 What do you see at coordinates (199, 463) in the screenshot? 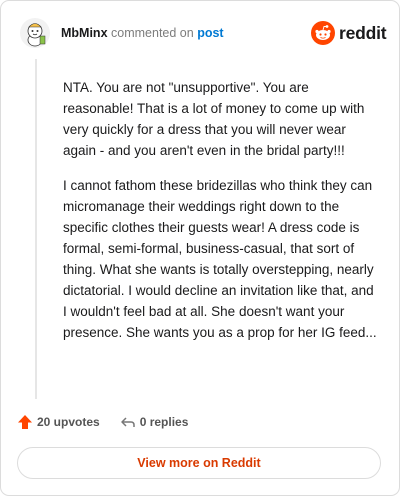
I see `view-more-button: View more on Reddit` at bounding box center [199, 463].